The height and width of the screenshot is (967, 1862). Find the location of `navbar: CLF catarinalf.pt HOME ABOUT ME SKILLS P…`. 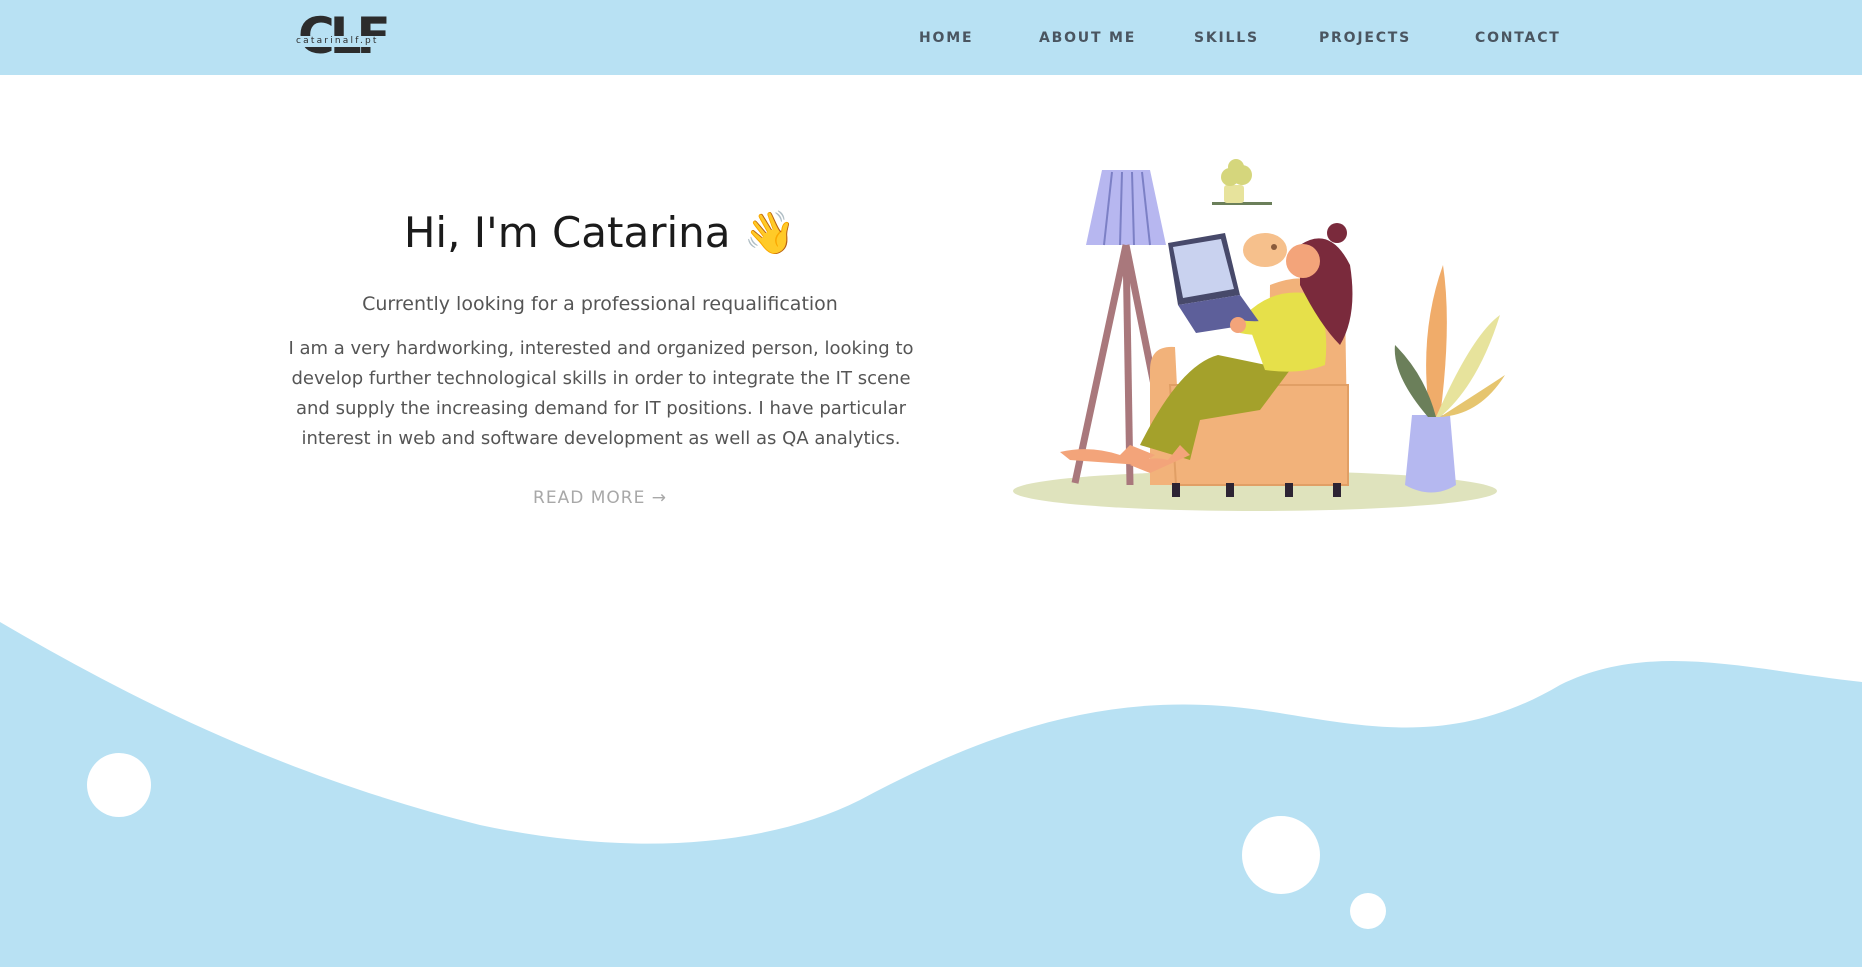

navbar: CLF catarinalf.pt HOME ABOUT ME SKILLS P… is located at coordinates (931, 37).